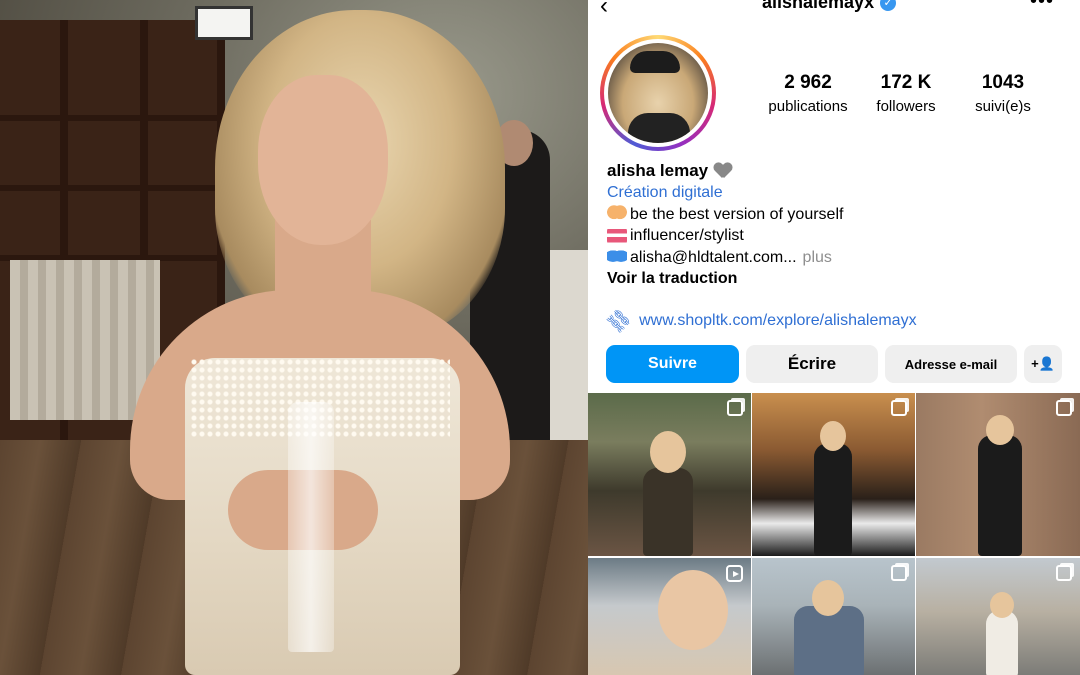 This screenshot has width=1080, height=675. What do you see at coordinates (817, 258) in the screenshot?
I see `bio-more-link: plus` at bounding box center [817, 258].